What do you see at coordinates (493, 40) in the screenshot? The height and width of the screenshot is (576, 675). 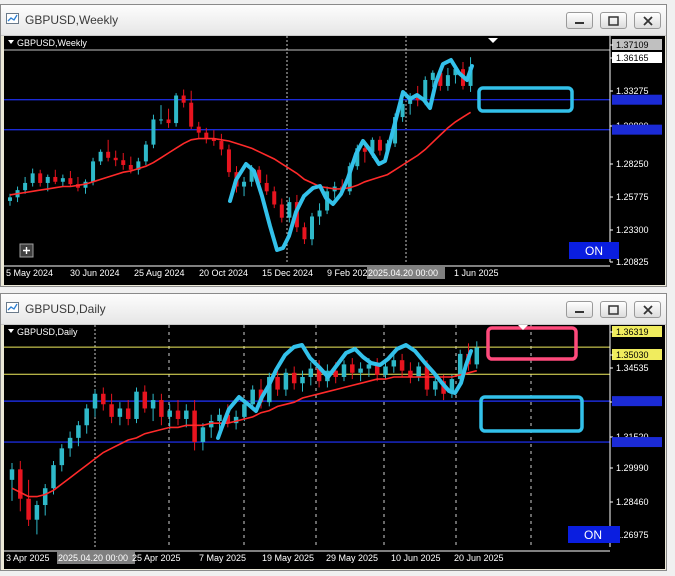 I see `shift-marker-icon` at bounding box center [493, 40].